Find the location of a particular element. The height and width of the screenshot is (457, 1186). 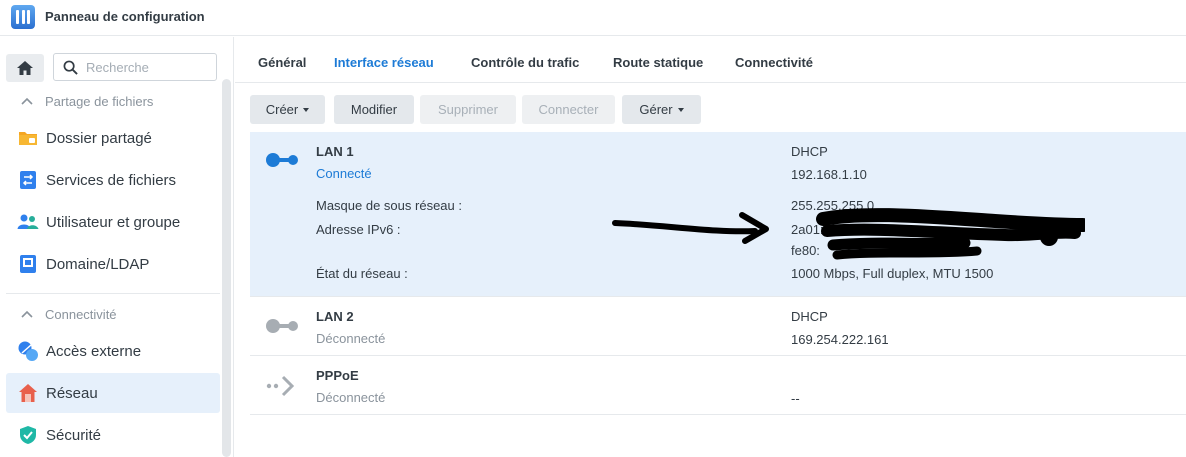

lan-disconnected-icon is located at coordinates (282, 326).